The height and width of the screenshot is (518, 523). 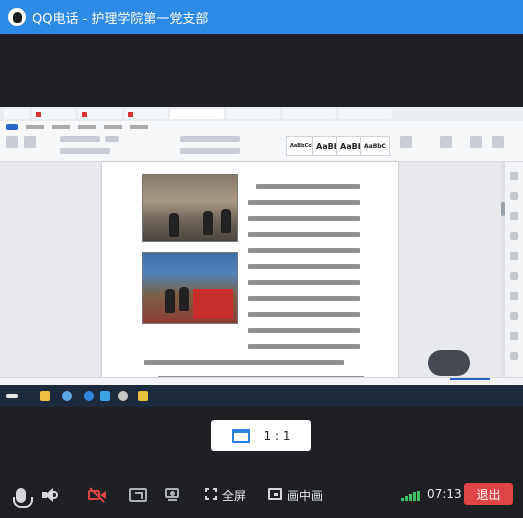 What do you see at coordinates (261, 126) in the screenshot?
I see `document-menu-row` at bounding box center [261, 126].